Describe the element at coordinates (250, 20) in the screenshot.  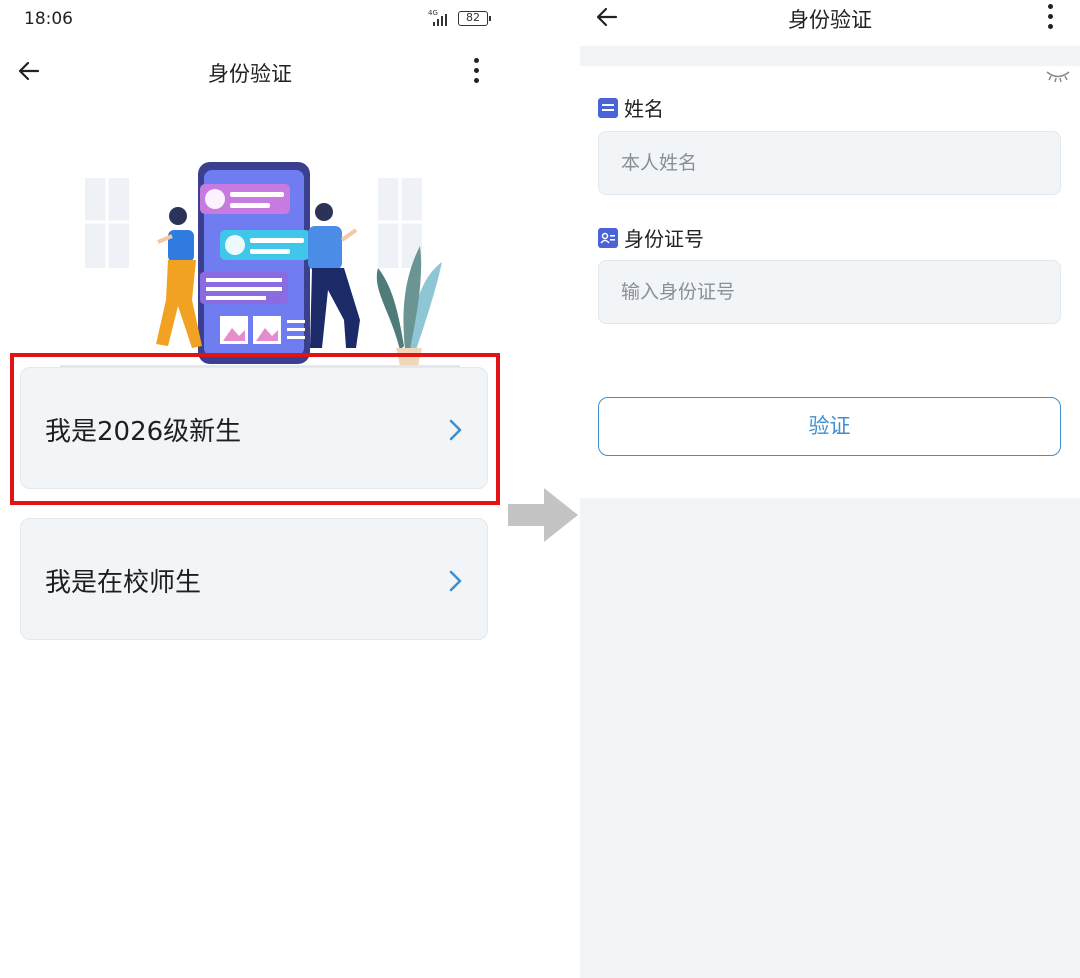
I see `status-bar: 18:06 4G 82` at that location.